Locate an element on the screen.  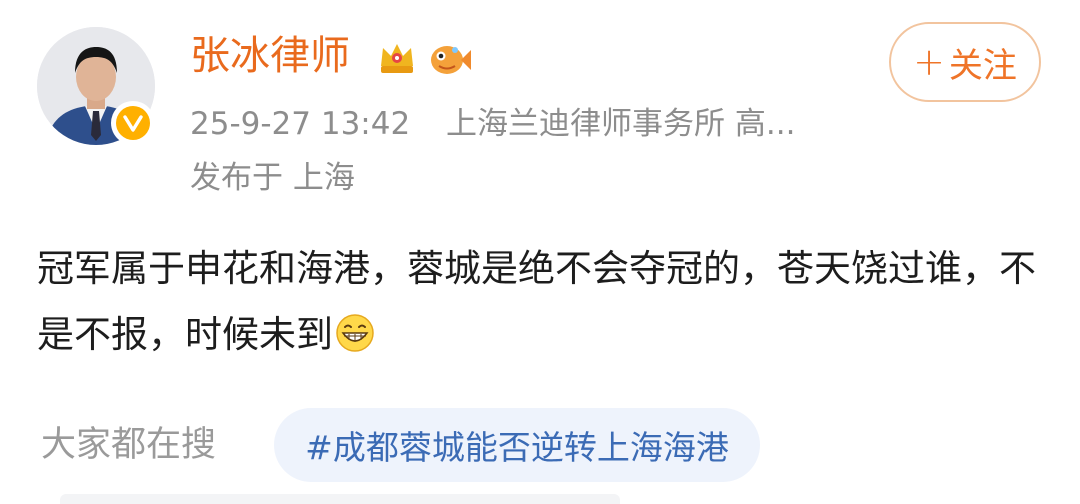
follow-button: + 关注 is located at coordinates (965, 62).